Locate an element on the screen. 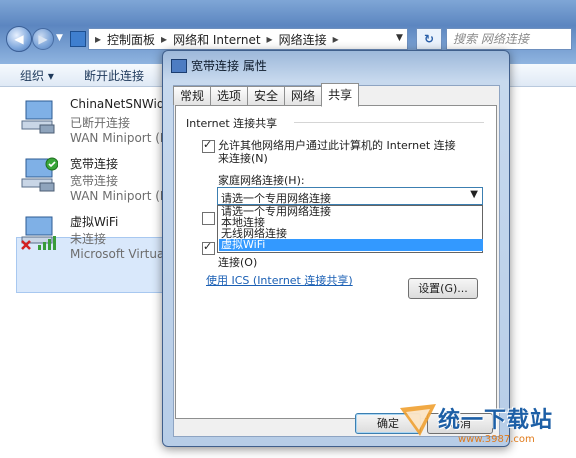 This screenshot has width=576, height=458. breadcrumb-network-connections: 网络连接 is located at coordinates (303, 39).